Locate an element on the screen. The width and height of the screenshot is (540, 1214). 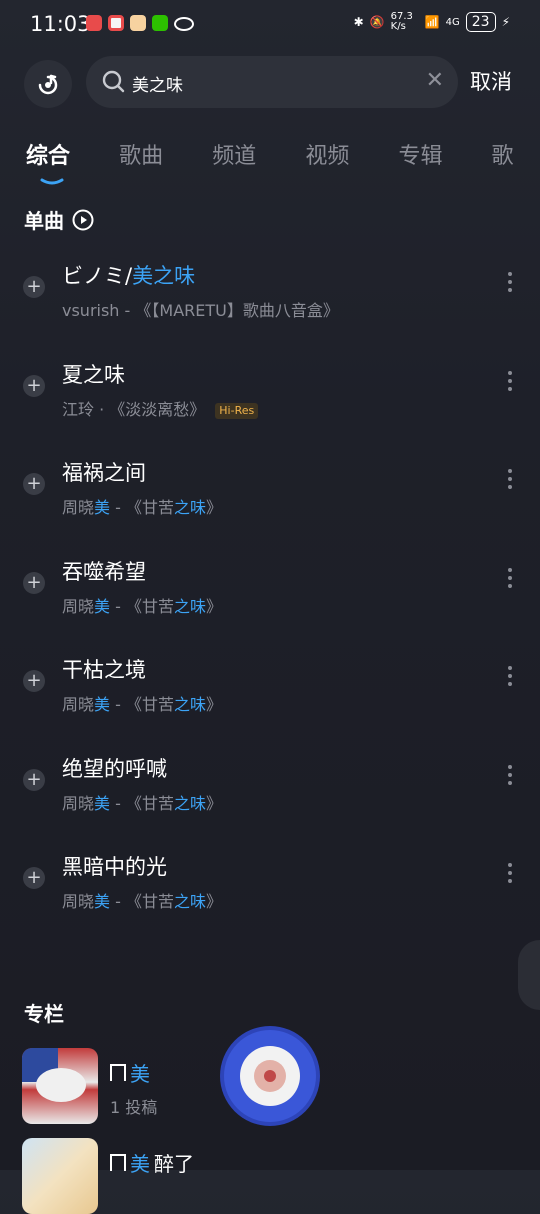
search-input is located at coordinates (272, 83).